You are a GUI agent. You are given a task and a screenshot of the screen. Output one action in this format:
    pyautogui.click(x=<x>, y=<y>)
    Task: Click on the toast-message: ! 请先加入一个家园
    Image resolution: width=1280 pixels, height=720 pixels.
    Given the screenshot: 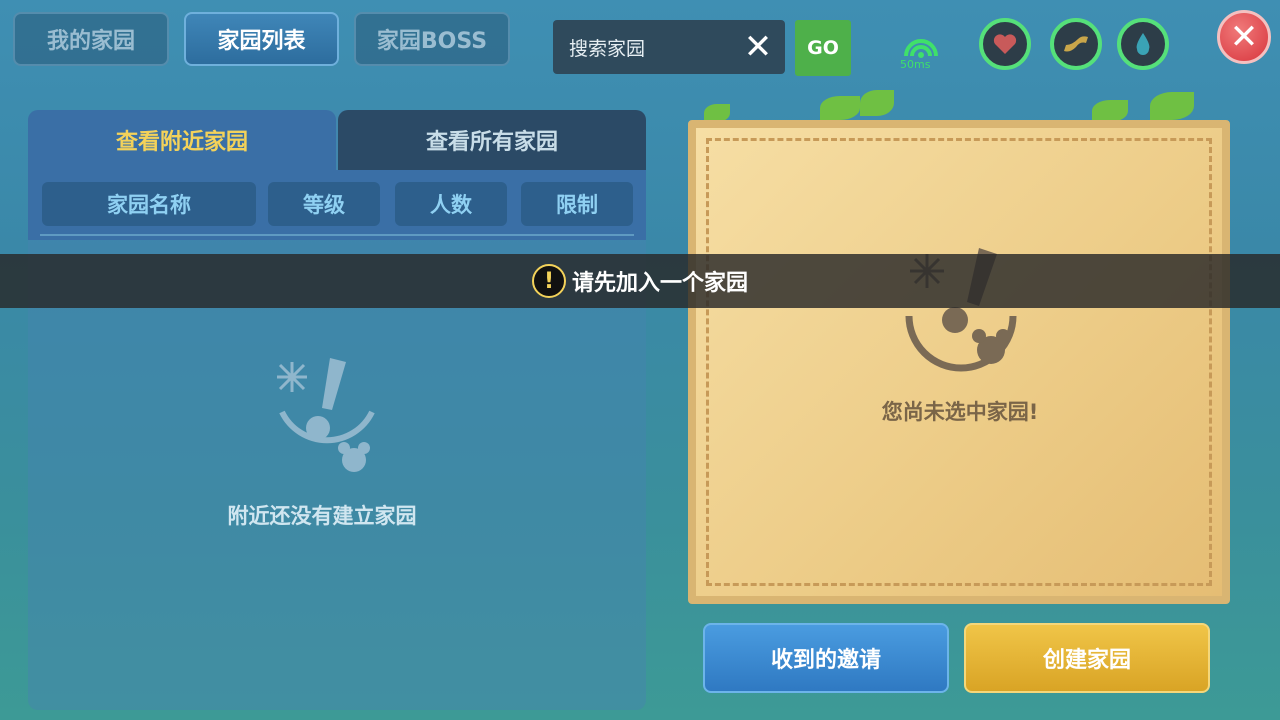 What is the action you would take?
    pyautogui.click(x=640, y=281)
    